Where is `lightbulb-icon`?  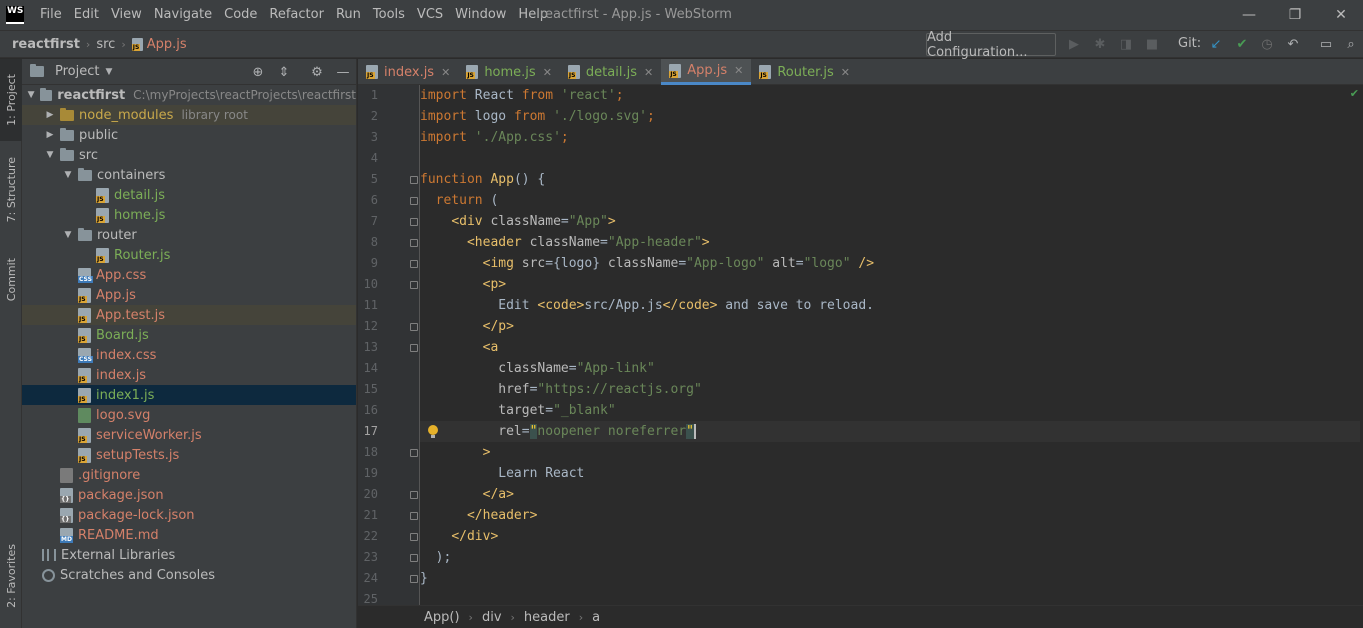
lightbulb-icon is located at coordinates (433, 432).